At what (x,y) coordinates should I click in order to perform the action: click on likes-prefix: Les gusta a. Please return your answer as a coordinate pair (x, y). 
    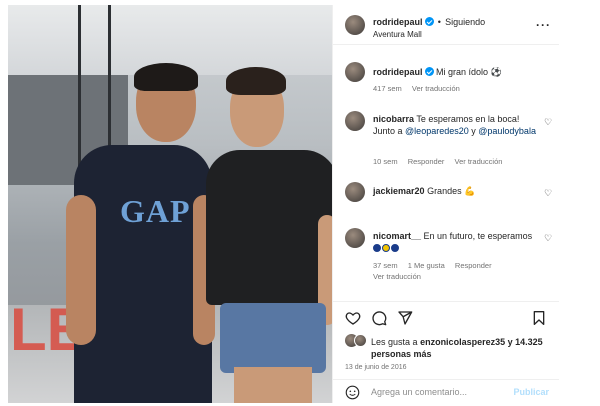
    Looking at the image, I should click on (394, 342).